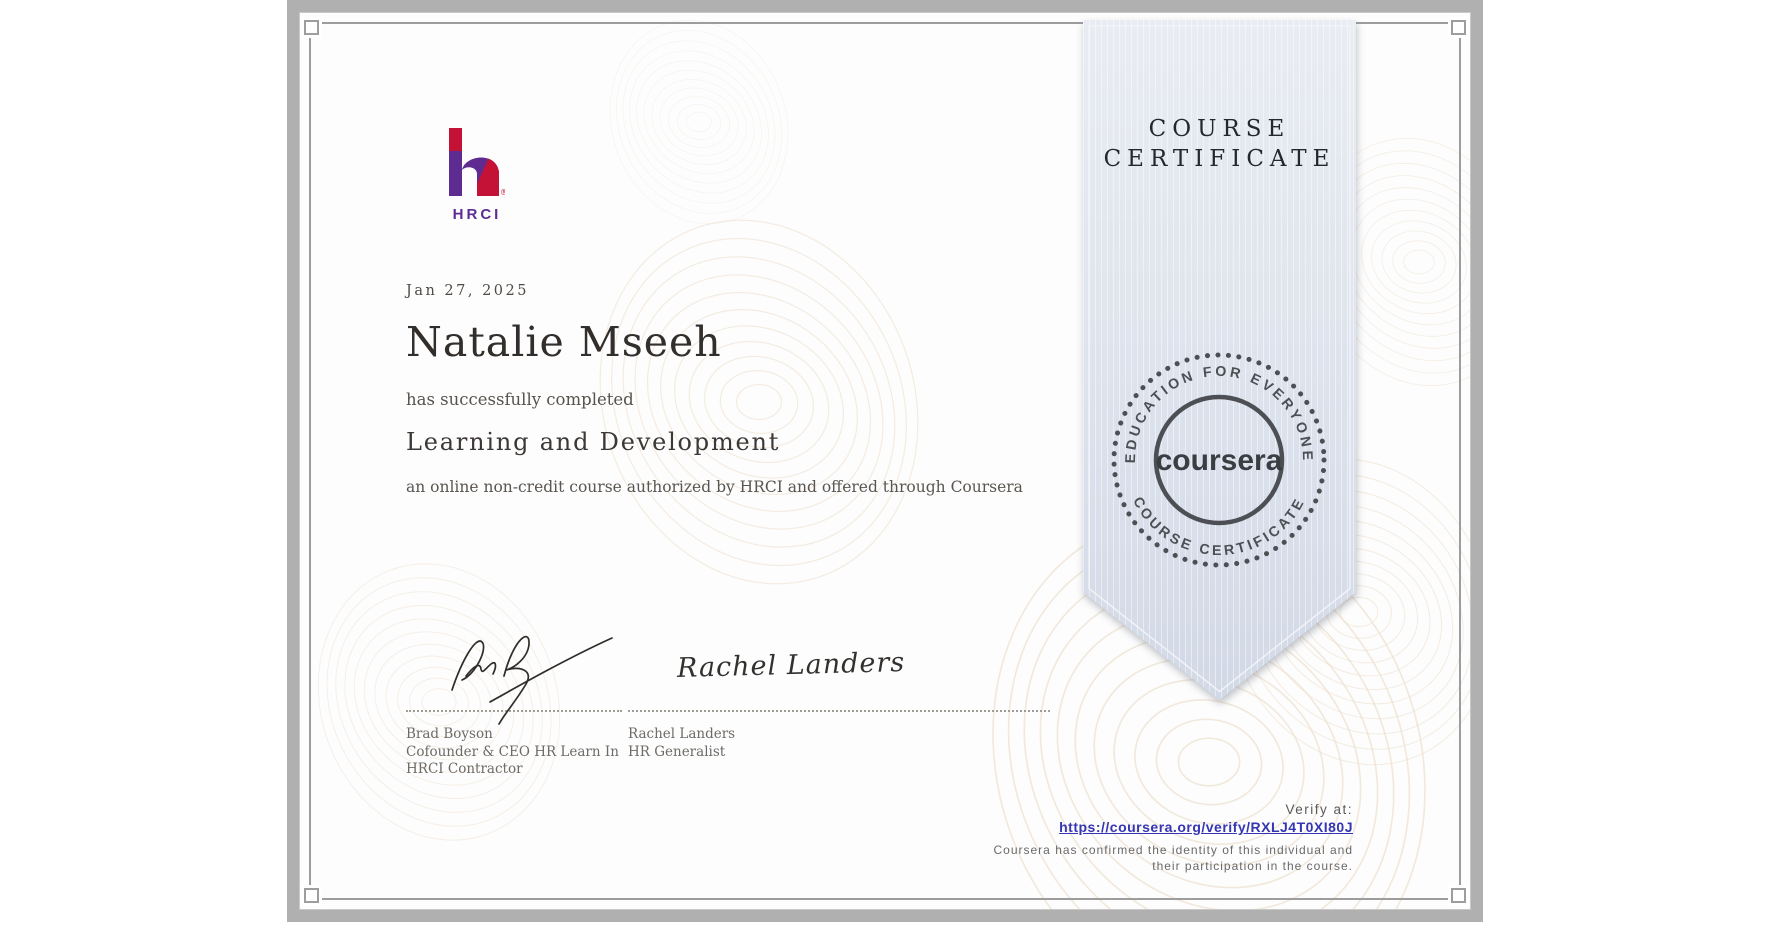 Image resolution: width=1772 pixels, height=928 pixels. What do you see at coordinates (677, 751) in the screenshot?
I see `signatory-title: HR Generalist` at bounding box center [677, 751].